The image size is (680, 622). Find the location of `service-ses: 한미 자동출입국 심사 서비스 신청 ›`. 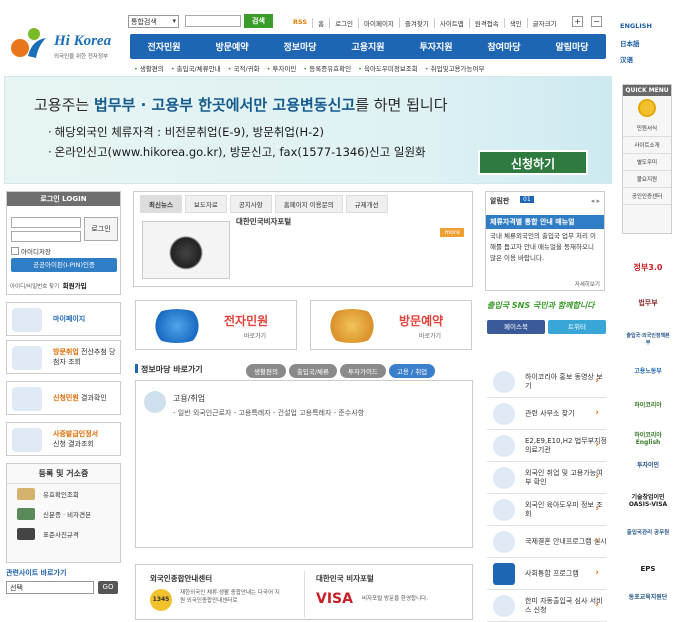

service-ses: 한미 자동출입국 심사 서비스 신청 › is located at coordinates (547, 606).